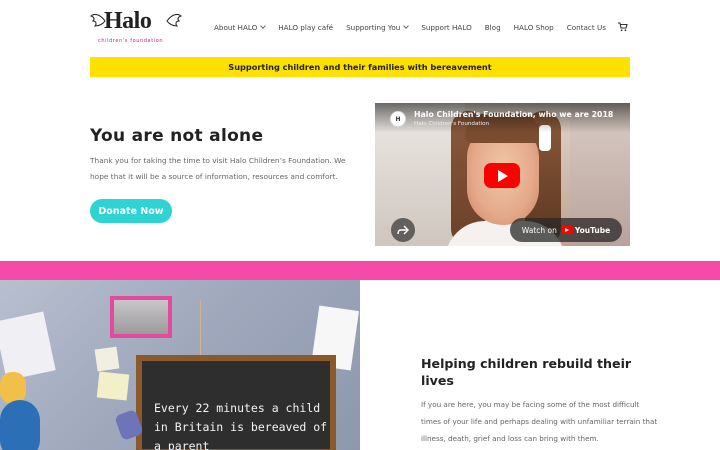  What do you see at coordinates (182, 444) in the screenshot?
I see `chalkboard-line: a parent` at bounding box center [182, 444].